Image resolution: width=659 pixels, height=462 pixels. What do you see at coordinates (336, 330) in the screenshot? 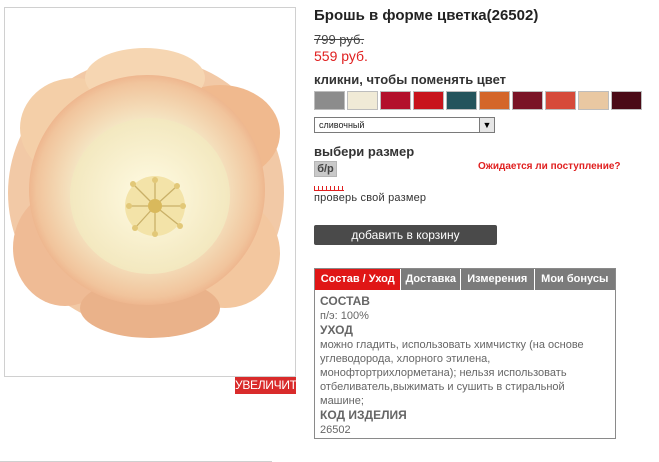
I see `care-heading: УХОД` at bounding box center [336, 330].